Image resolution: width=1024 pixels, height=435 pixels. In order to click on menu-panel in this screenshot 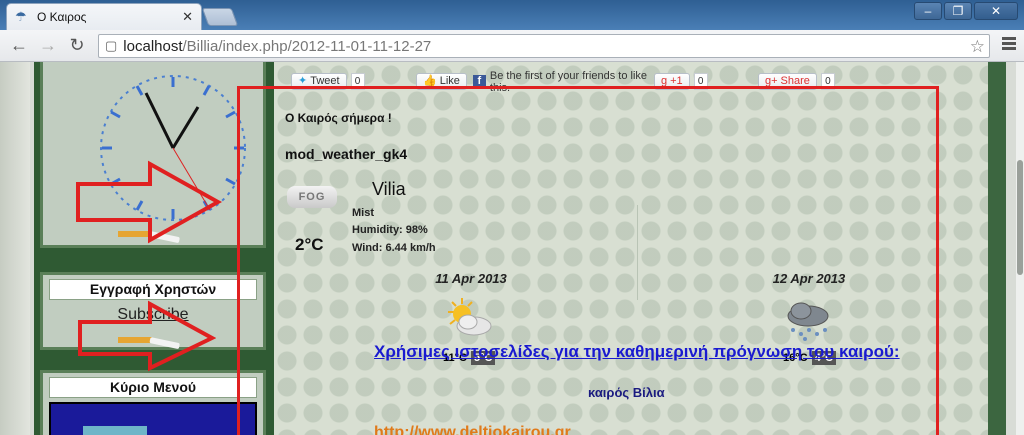, I will do `click(153, 418)`.